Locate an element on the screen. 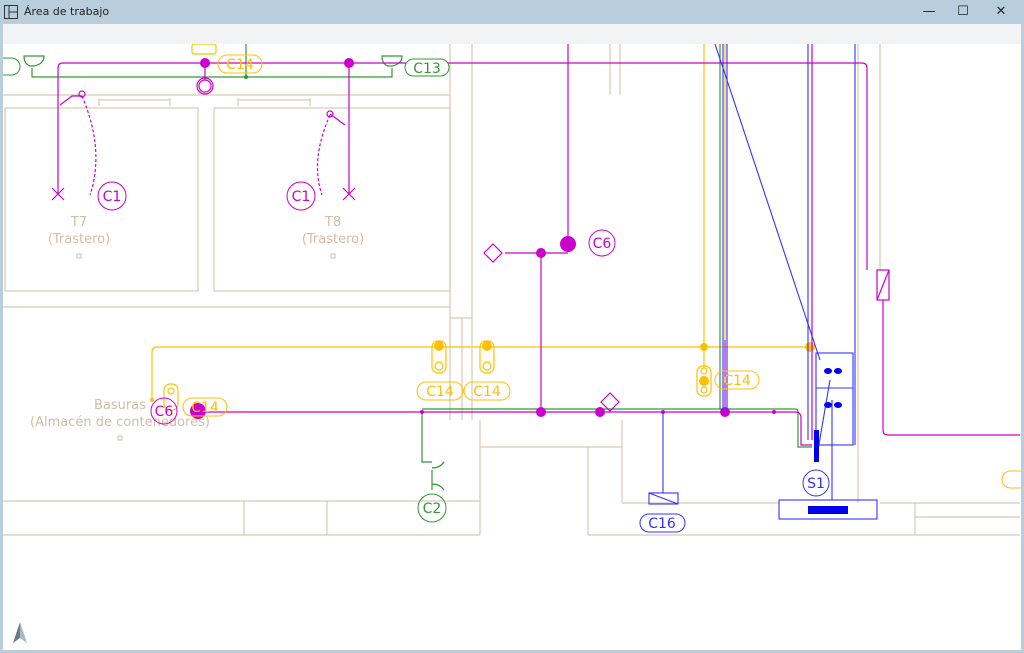 This screenshot has height=653, width=1024. room-t7-walls is located at coordinates (101, 199).